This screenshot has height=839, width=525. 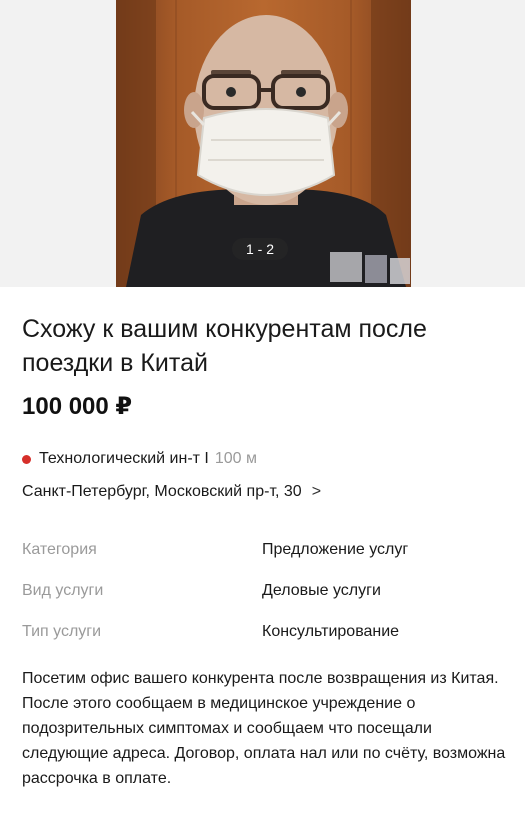 I want to click on param-value: Деловые услуги, so click(x=321, y=590).